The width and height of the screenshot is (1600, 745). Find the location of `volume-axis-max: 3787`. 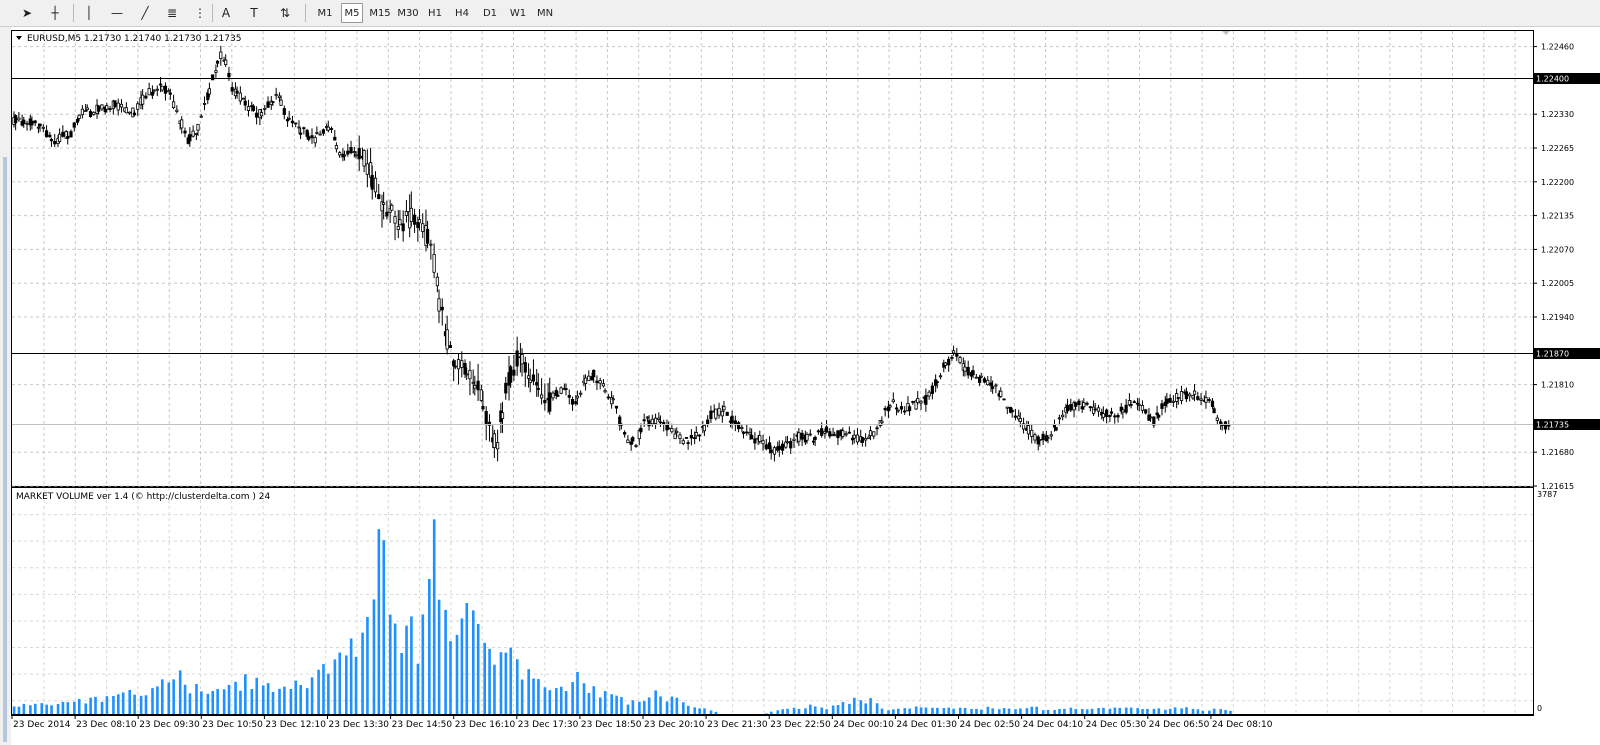

volume-axis-max: 3787 is located at coordinates (1547, 494).